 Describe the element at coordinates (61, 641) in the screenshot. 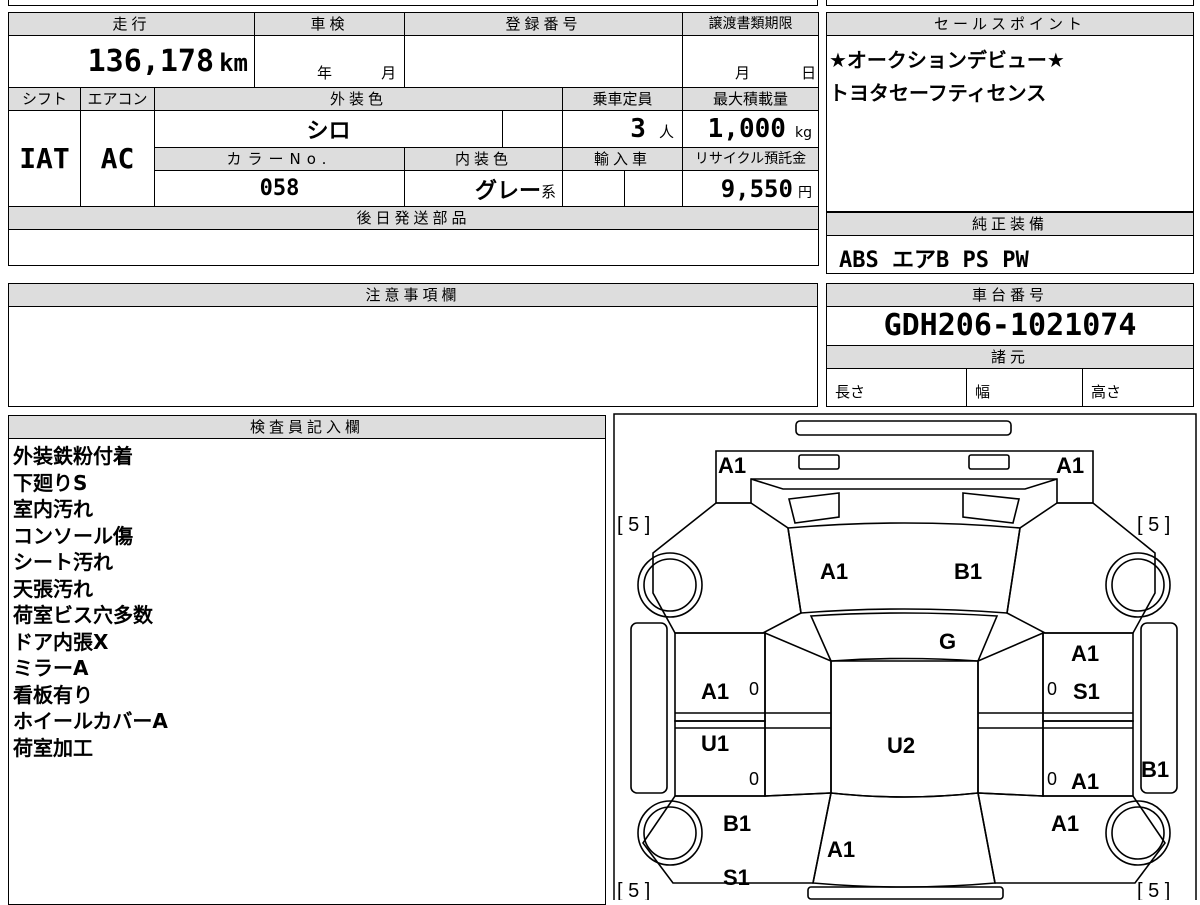

I see `inspector-note: ドア内張X` at that location.